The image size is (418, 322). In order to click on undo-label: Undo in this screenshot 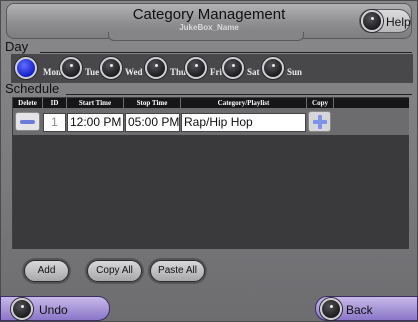, I will do `click(53, 310)`.